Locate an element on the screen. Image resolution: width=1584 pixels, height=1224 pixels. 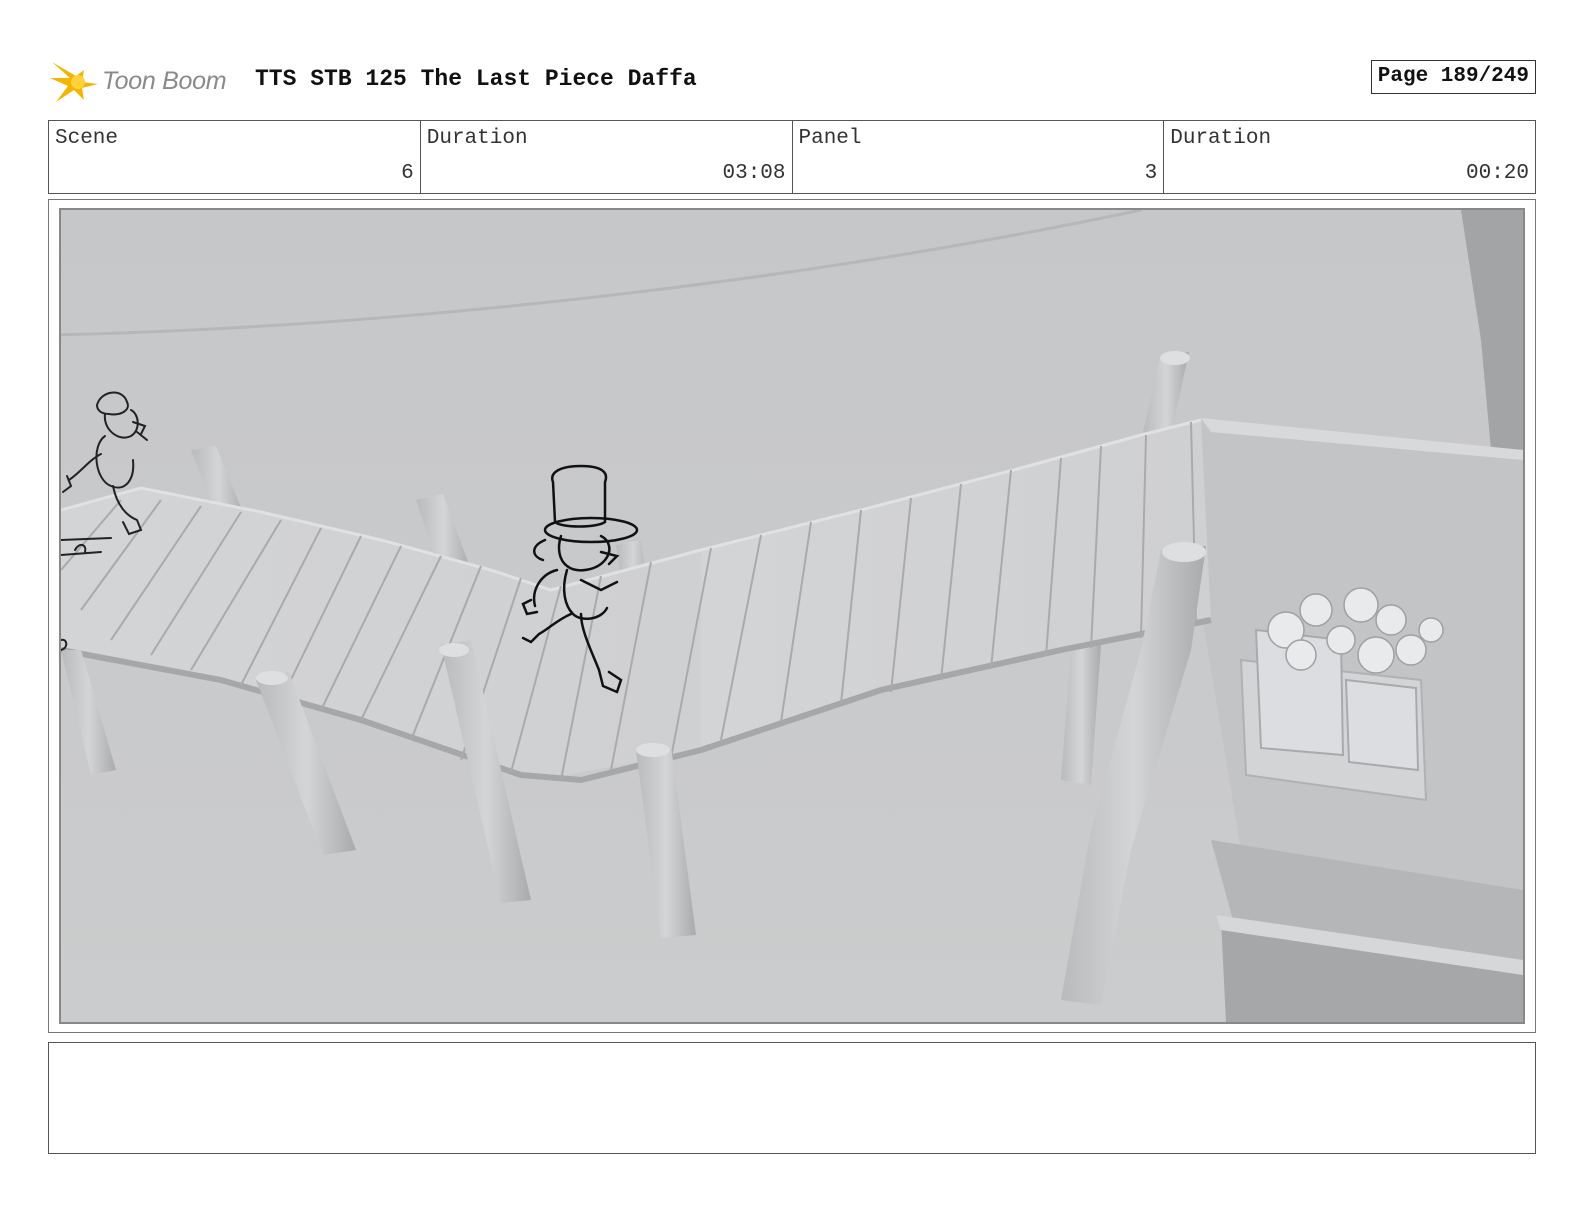
page-number: Page 189/249 is located at coordinates (1453, 77).